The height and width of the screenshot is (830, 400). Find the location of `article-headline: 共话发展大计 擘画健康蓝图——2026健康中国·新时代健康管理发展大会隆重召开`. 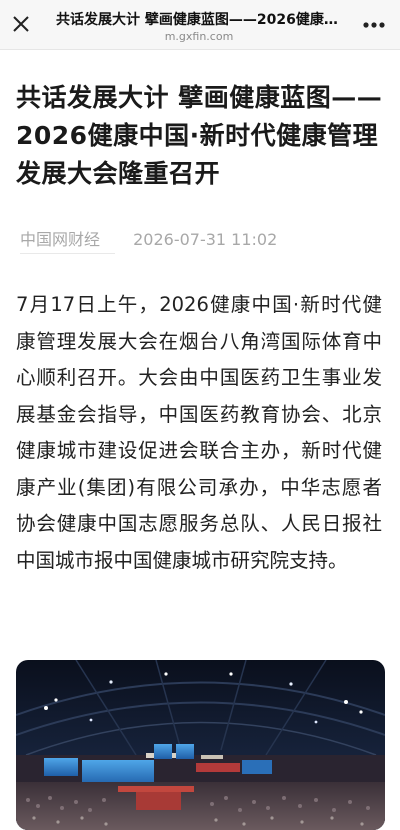

article-headline: 共话发展大计 擘画健康蓝图——2026健康中国·新时代健康管理发展大会隆重召开 is located at coordinates (199, 135).